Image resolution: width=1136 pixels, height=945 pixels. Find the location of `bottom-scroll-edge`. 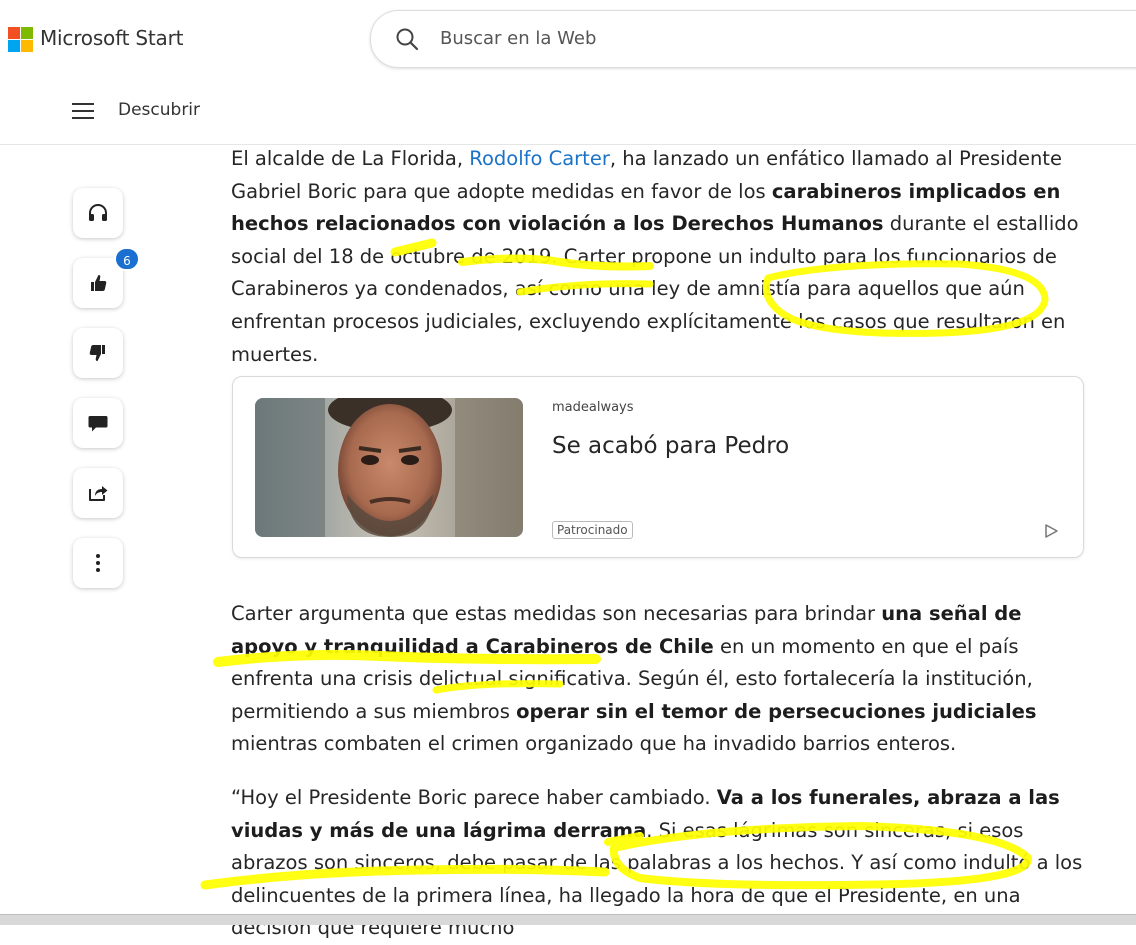

bottom-scroll-edge is located at coordinates (568, 919).